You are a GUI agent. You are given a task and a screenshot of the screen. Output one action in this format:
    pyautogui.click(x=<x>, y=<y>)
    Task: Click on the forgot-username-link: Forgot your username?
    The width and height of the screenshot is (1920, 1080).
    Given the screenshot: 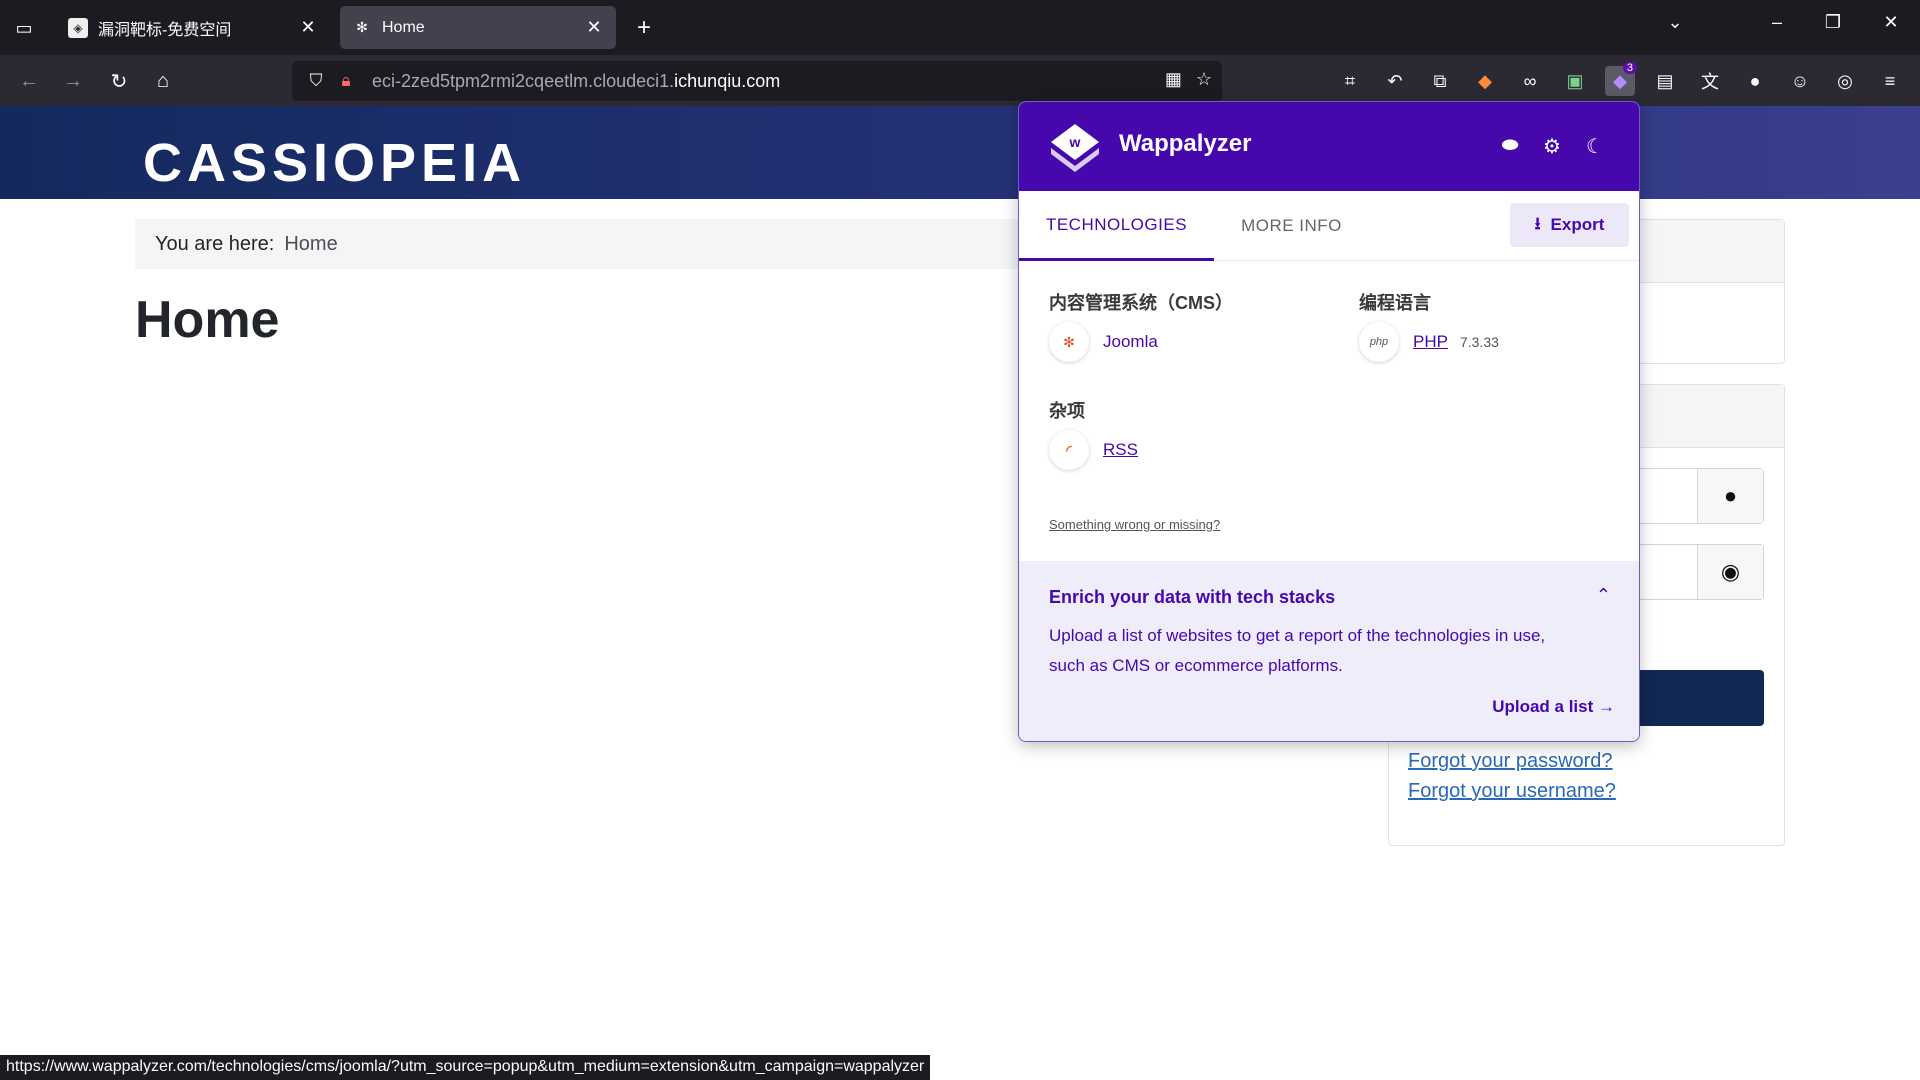 What is the action you would take?
    pyautogui.click(x=1512, y=791)
    